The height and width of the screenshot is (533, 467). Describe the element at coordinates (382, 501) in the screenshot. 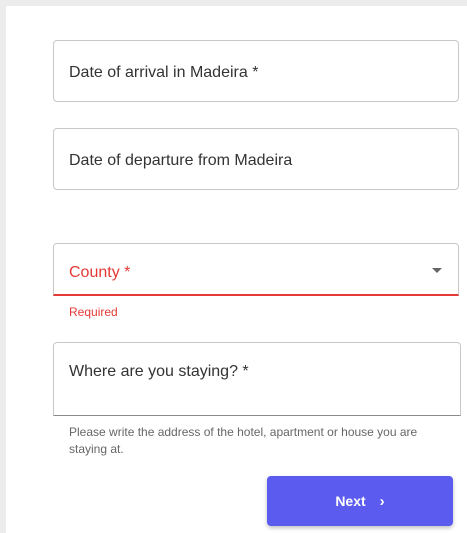

I see `chevron-right-icon: ›` at that location.